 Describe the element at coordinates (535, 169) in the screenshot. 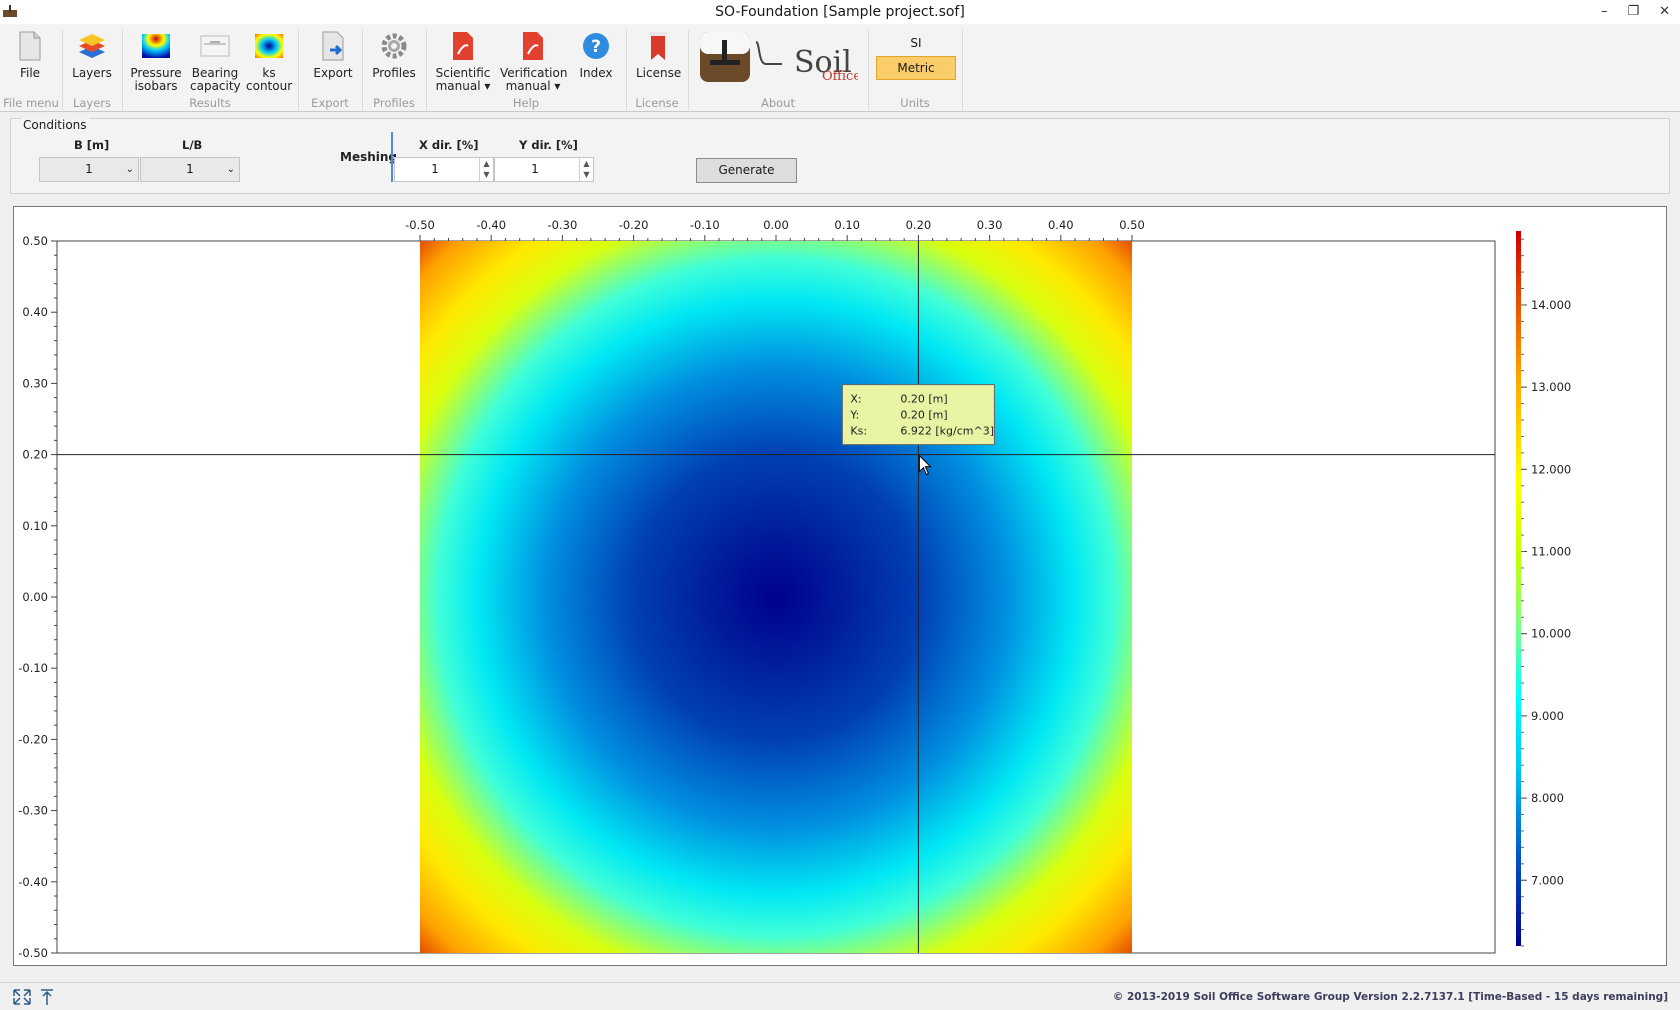

I see `y-dir-value: 1` at that location.